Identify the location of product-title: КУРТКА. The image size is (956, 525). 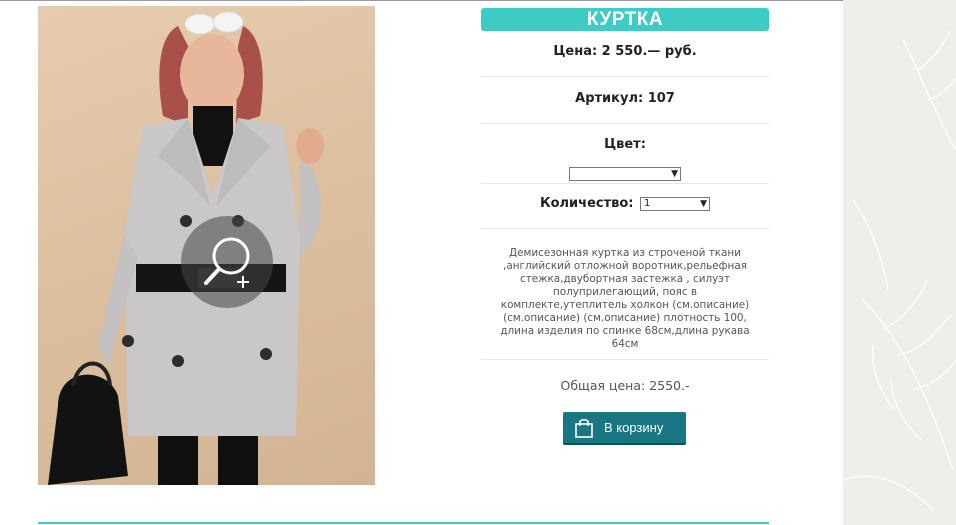
(625, 19).